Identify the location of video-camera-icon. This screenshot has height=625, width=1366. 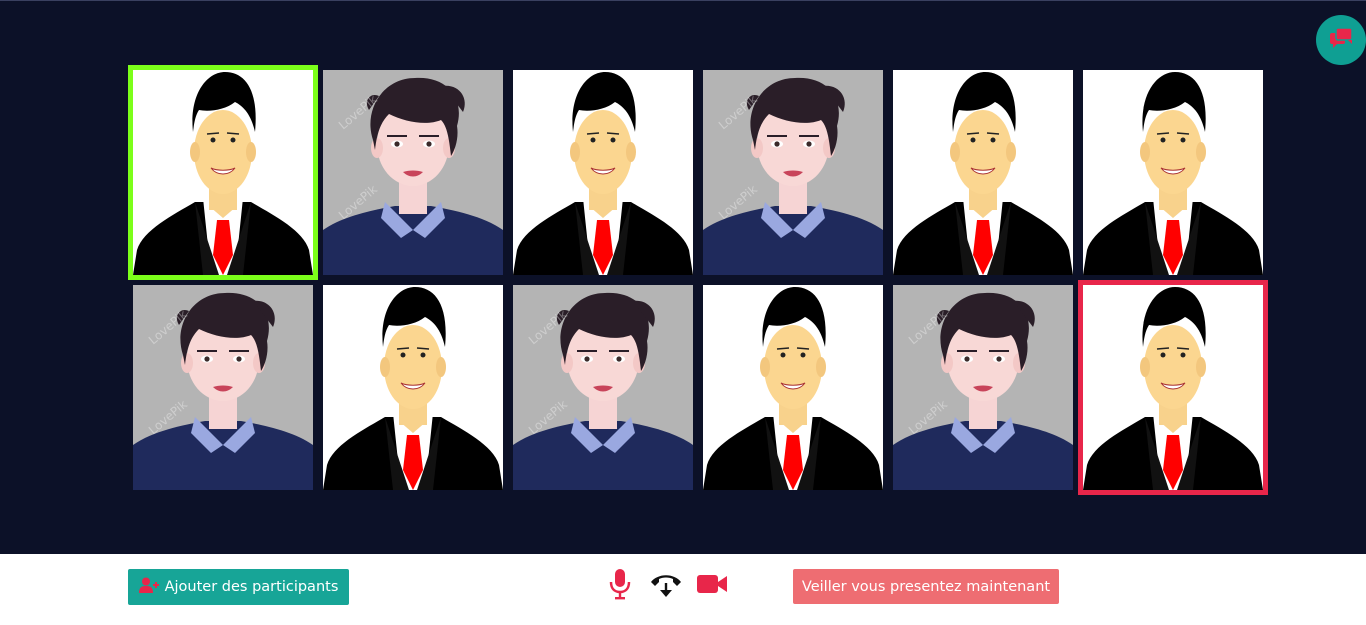
(712, 586).